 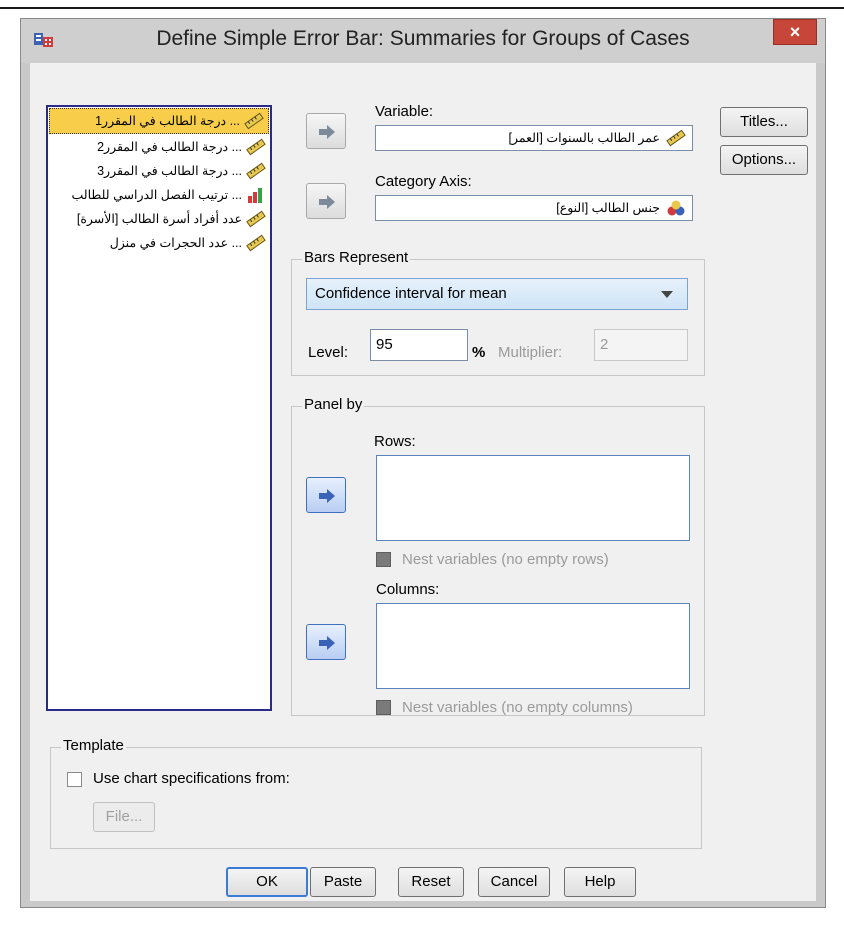 I want to click on move-to-category-axis-button, so click(x=326, y=201).